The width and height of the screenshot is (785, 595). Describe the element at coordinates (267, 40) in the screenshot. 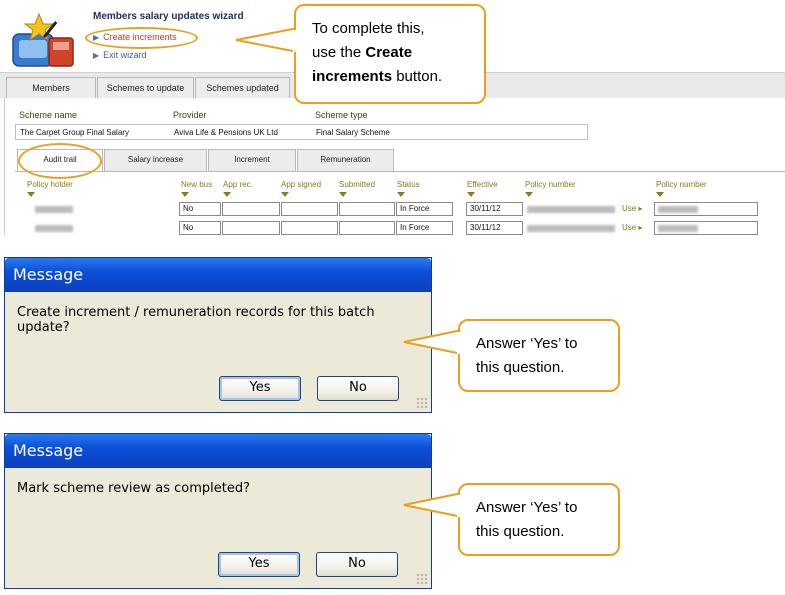

I see `callout-tail-top` at that location.